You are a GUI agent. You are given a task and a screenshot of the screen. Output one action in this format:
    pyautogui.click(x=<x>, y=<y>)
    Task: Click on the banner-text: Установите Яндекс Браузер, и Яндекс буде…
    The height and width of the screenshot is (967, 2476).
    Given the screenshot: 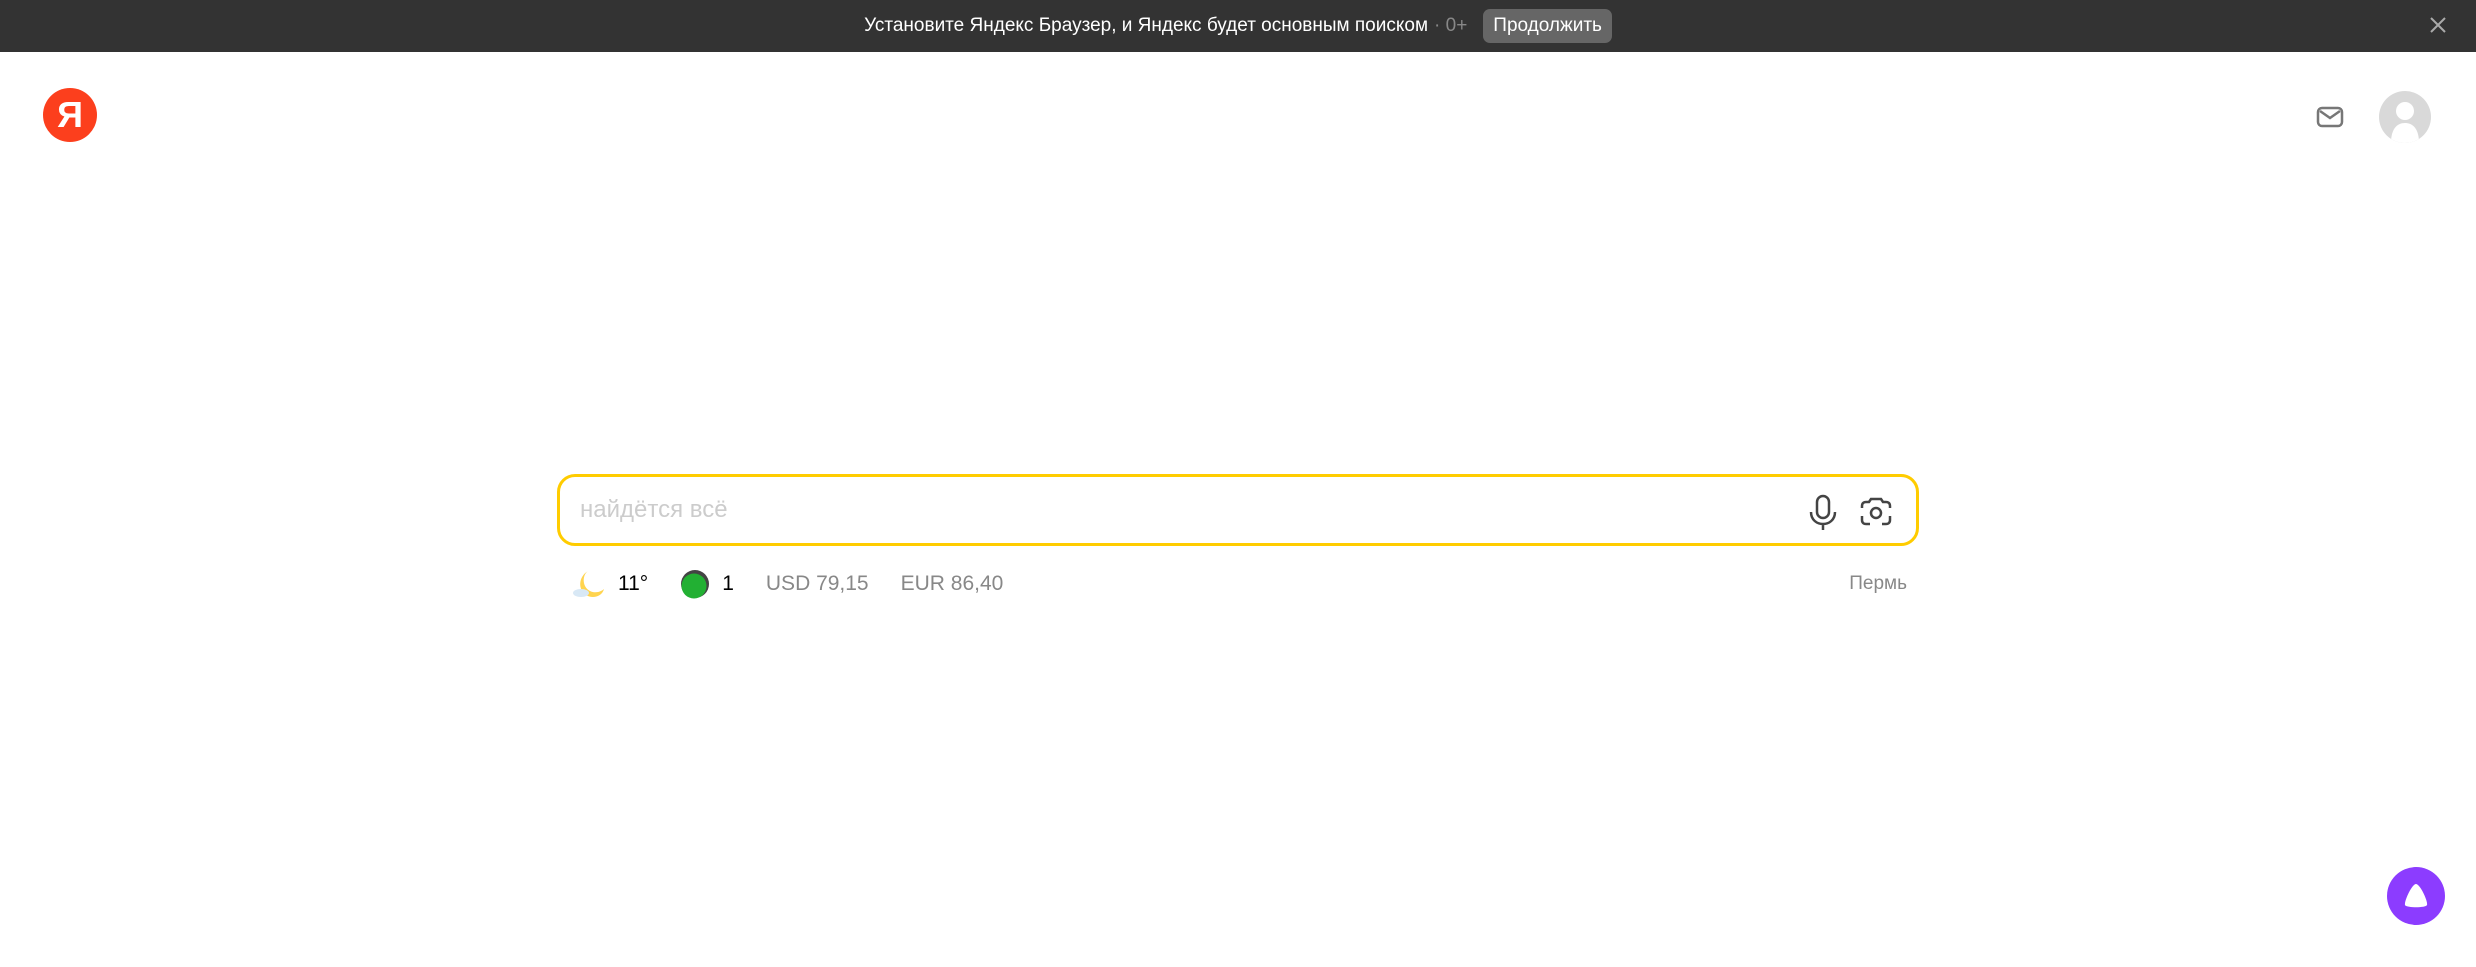 What is the action you would take?
    pyautogui.click(x=1146, y=25)
    